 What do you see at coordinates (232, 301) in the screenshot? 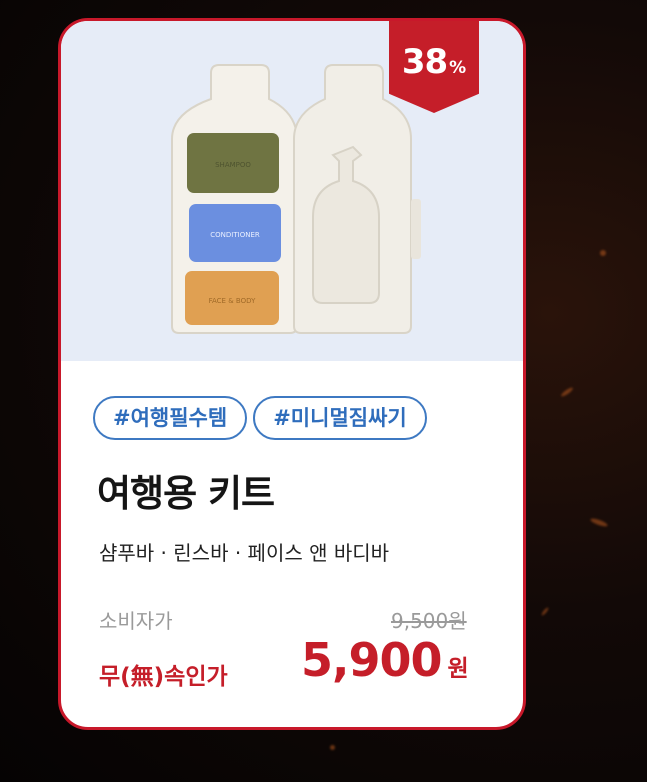
I see `face-body-bar-label: FACE & BODY` at bounding box center [232, 301].